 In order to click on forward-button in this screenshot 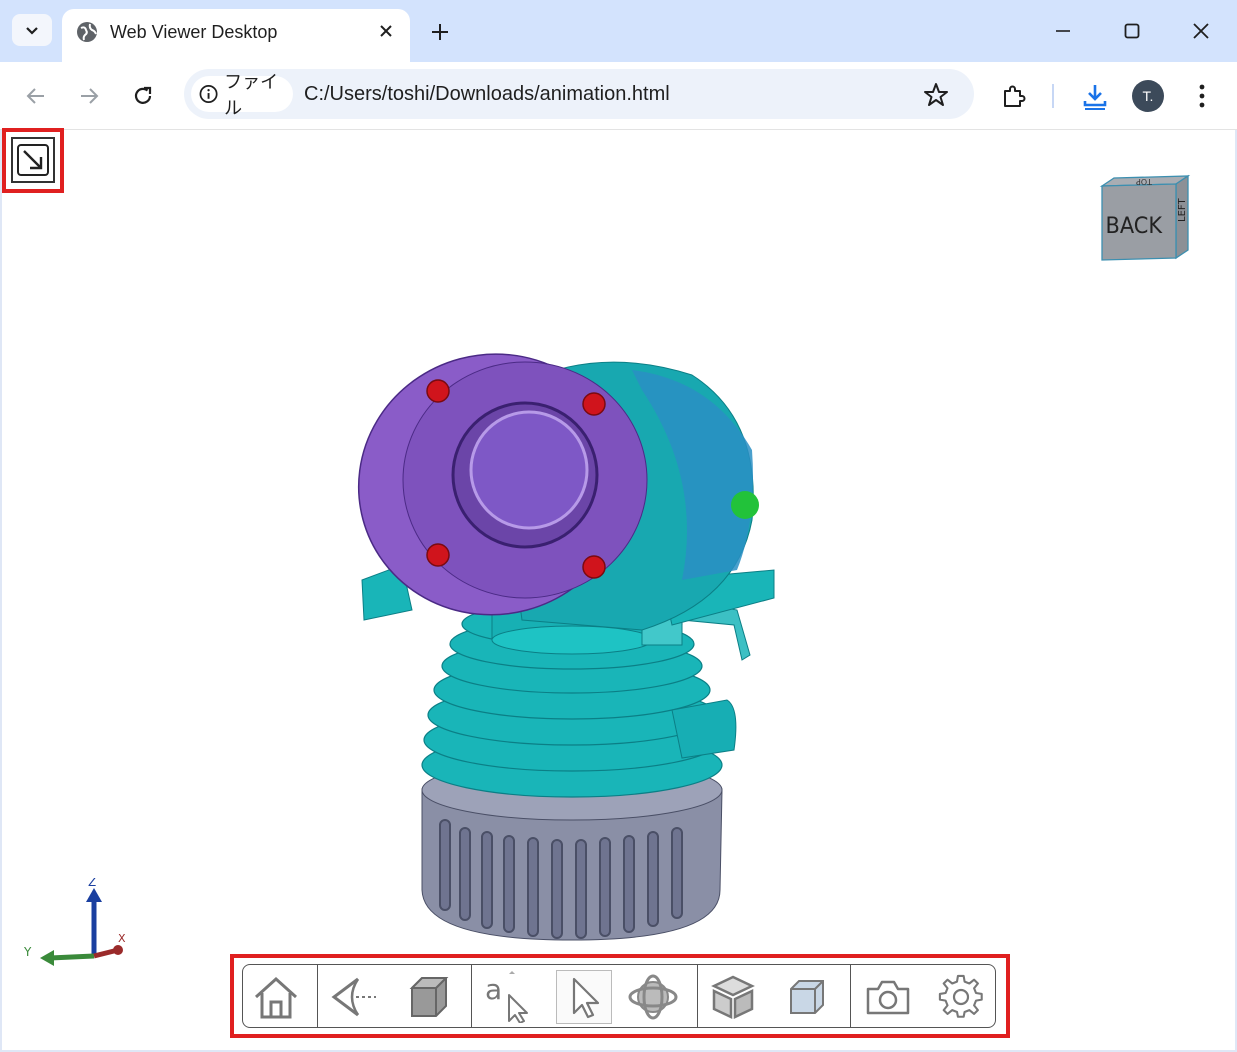, I will do `click(89, 96)`.